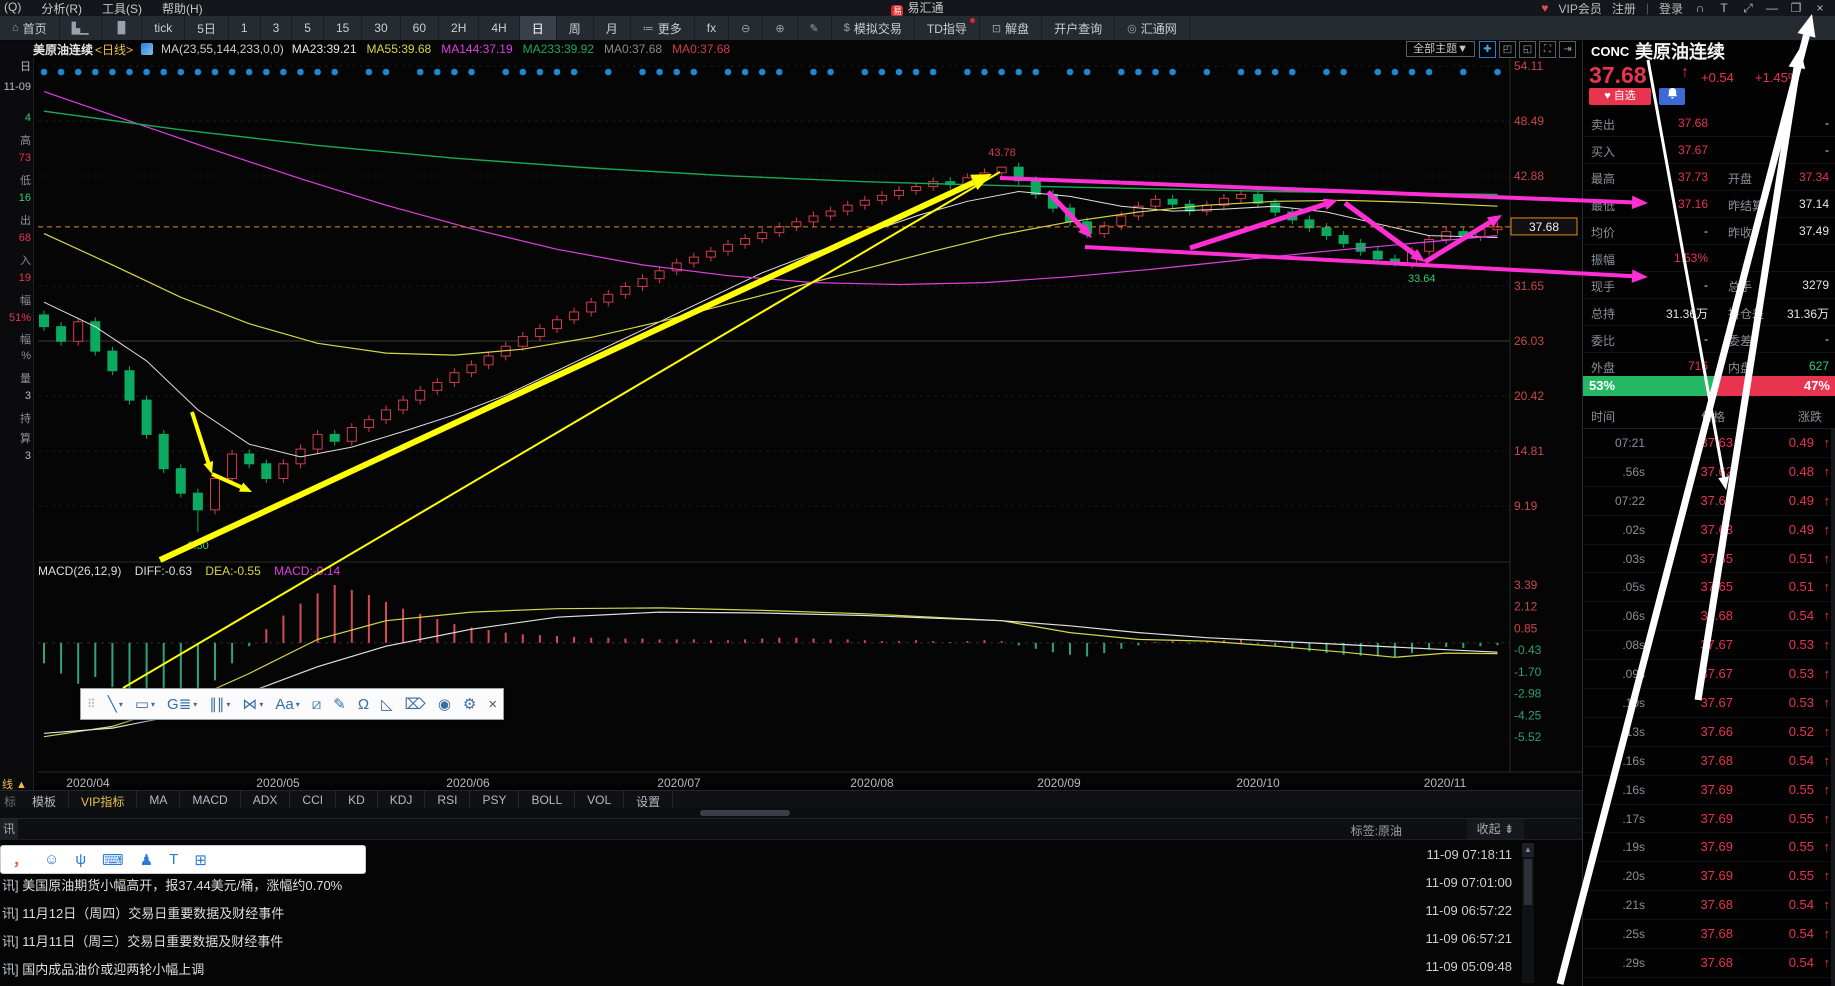  What do you see at coordinates (164, 28) in the screenshot?
I see `toolbar-tick-button: tick` at bounding box center [164, 28].